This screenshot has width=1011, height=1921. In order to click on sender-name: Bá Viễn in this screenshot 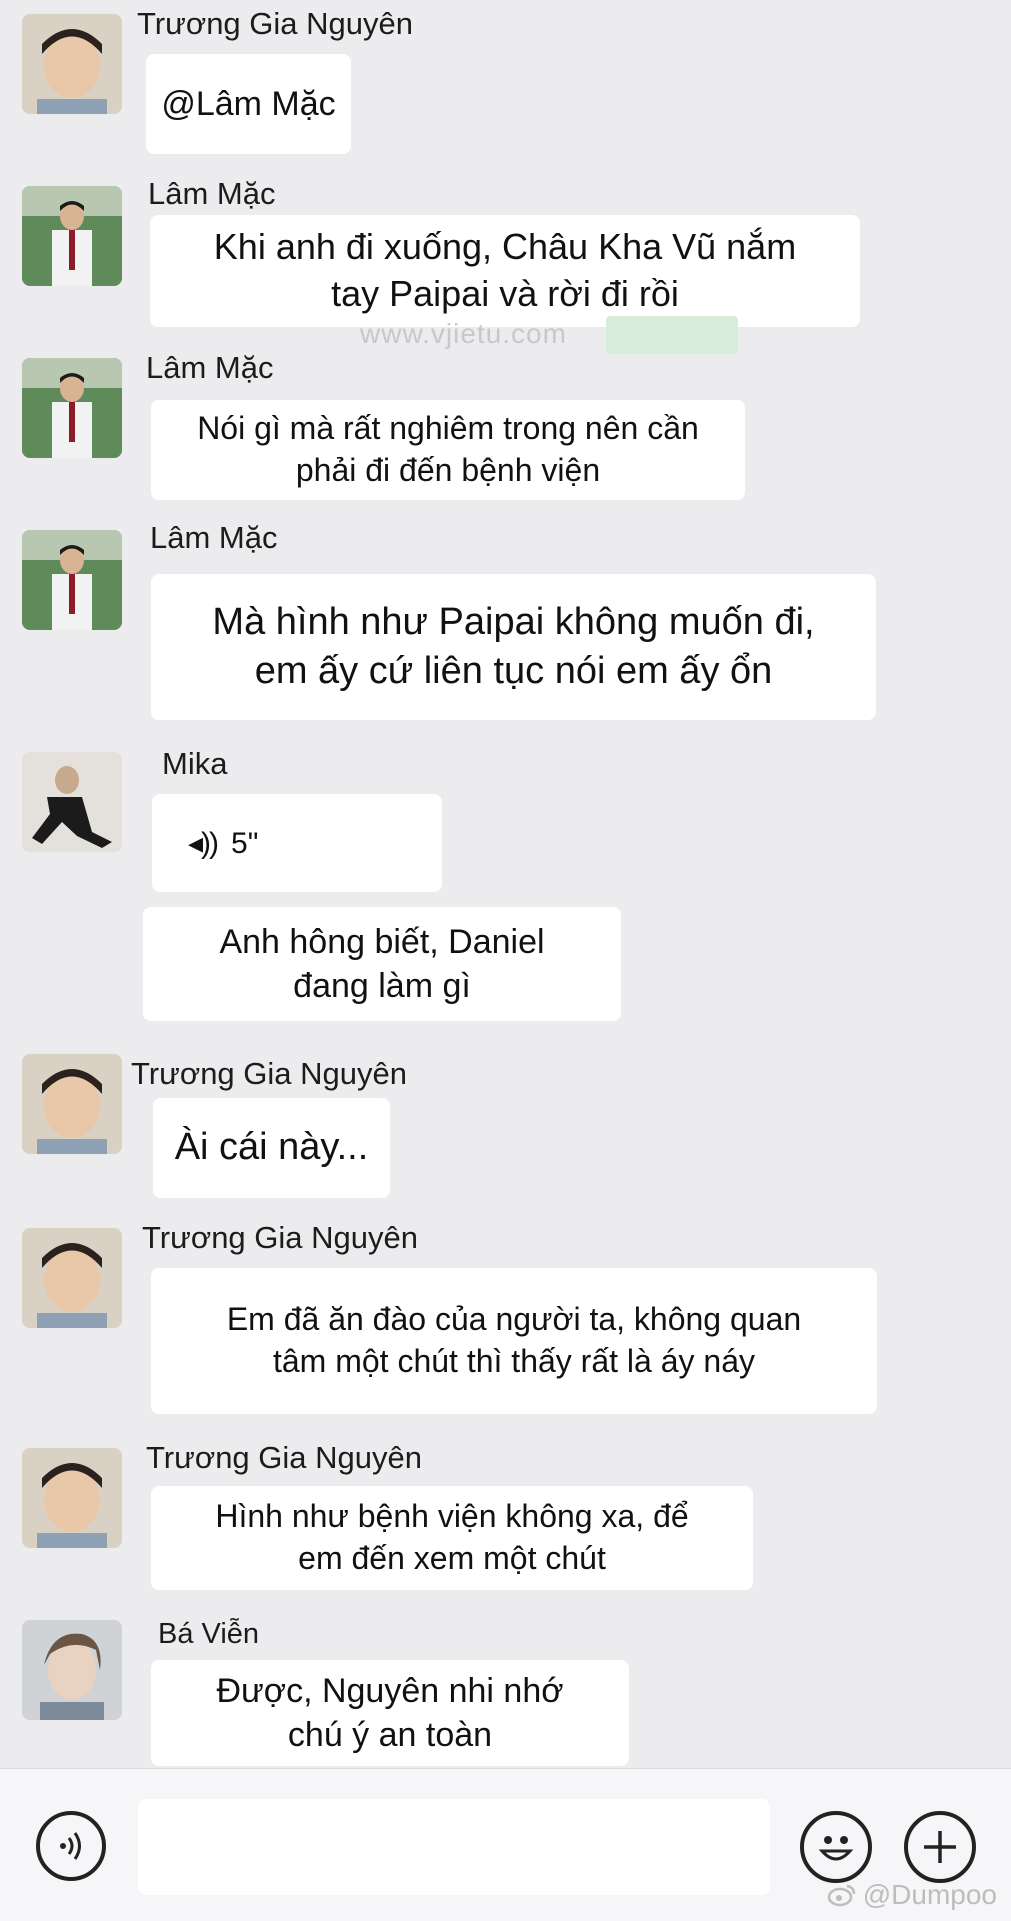, I will do `click(209, 1634)`.